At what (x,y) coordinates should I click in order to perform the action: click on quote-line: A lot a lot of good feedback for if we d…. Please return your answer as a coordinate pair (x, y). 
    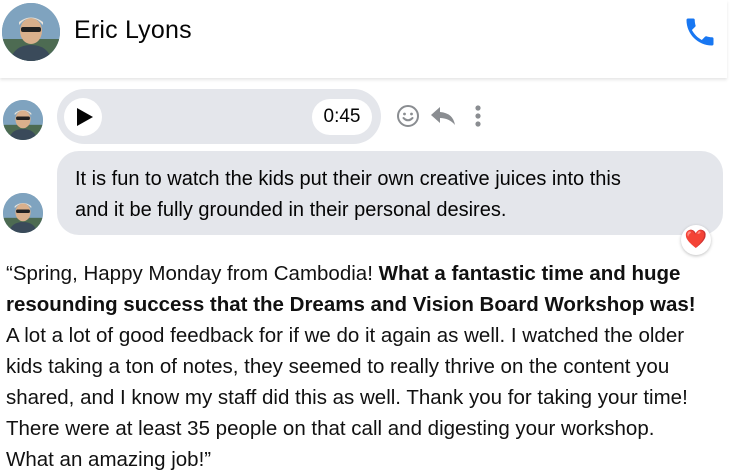
    Looking at the image, I should click on (345, 335).